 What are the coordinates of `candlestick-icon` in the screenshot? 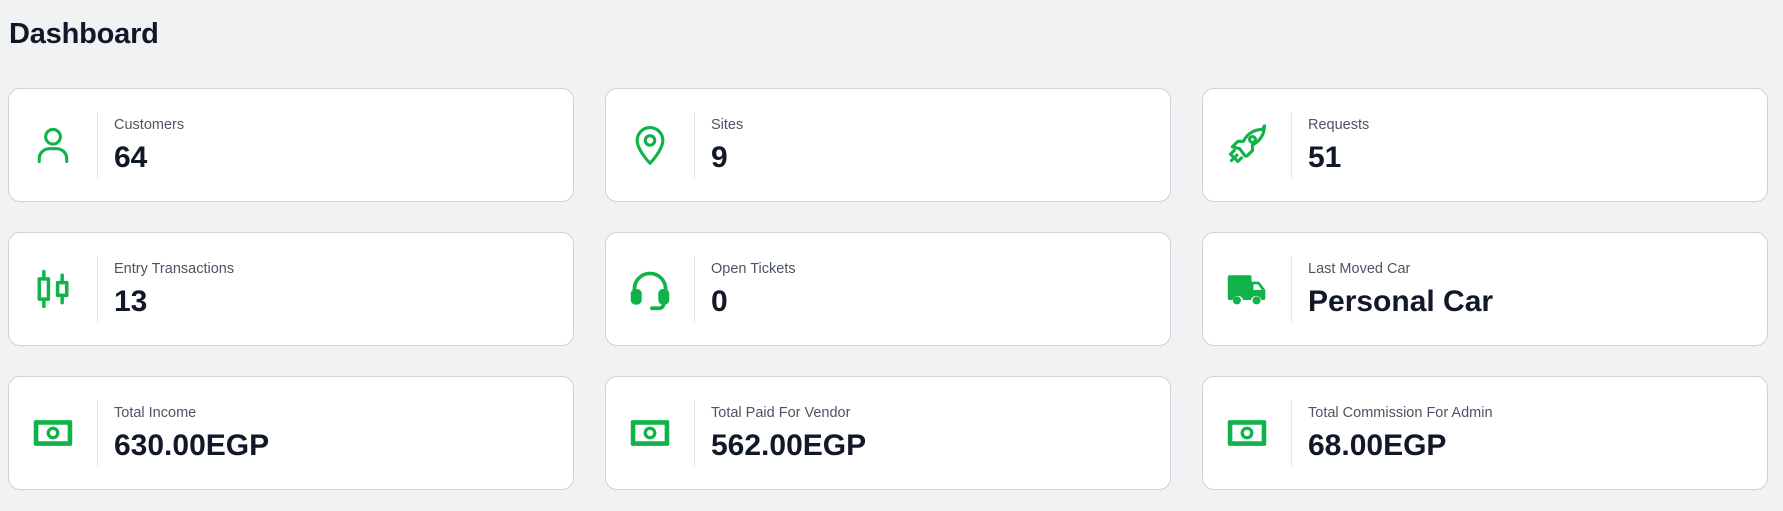 It's located at (53, 289).